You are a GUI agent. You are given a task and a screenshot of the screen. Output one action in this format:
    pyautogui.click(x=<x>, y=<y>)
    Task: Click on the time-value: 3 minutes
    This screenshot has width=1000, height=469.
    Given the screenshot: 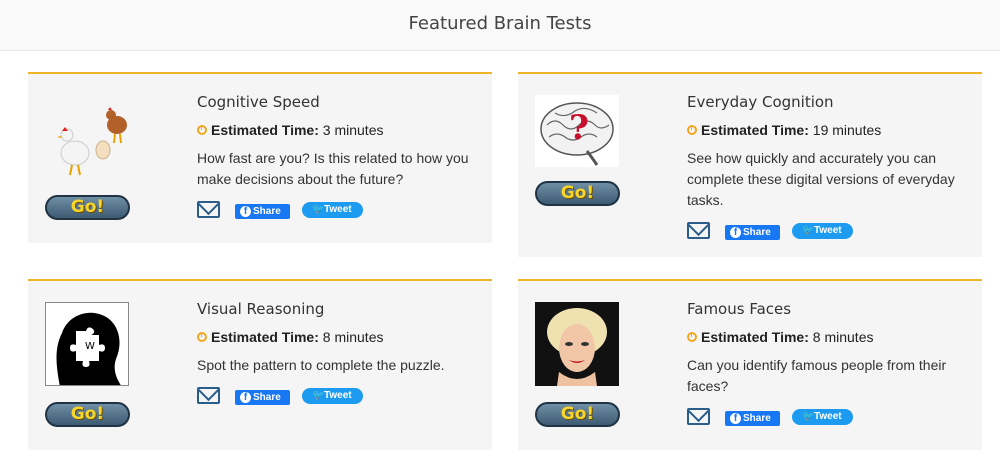 What is the action you would take?
    pyautogui.click(x=351, y=130)
    